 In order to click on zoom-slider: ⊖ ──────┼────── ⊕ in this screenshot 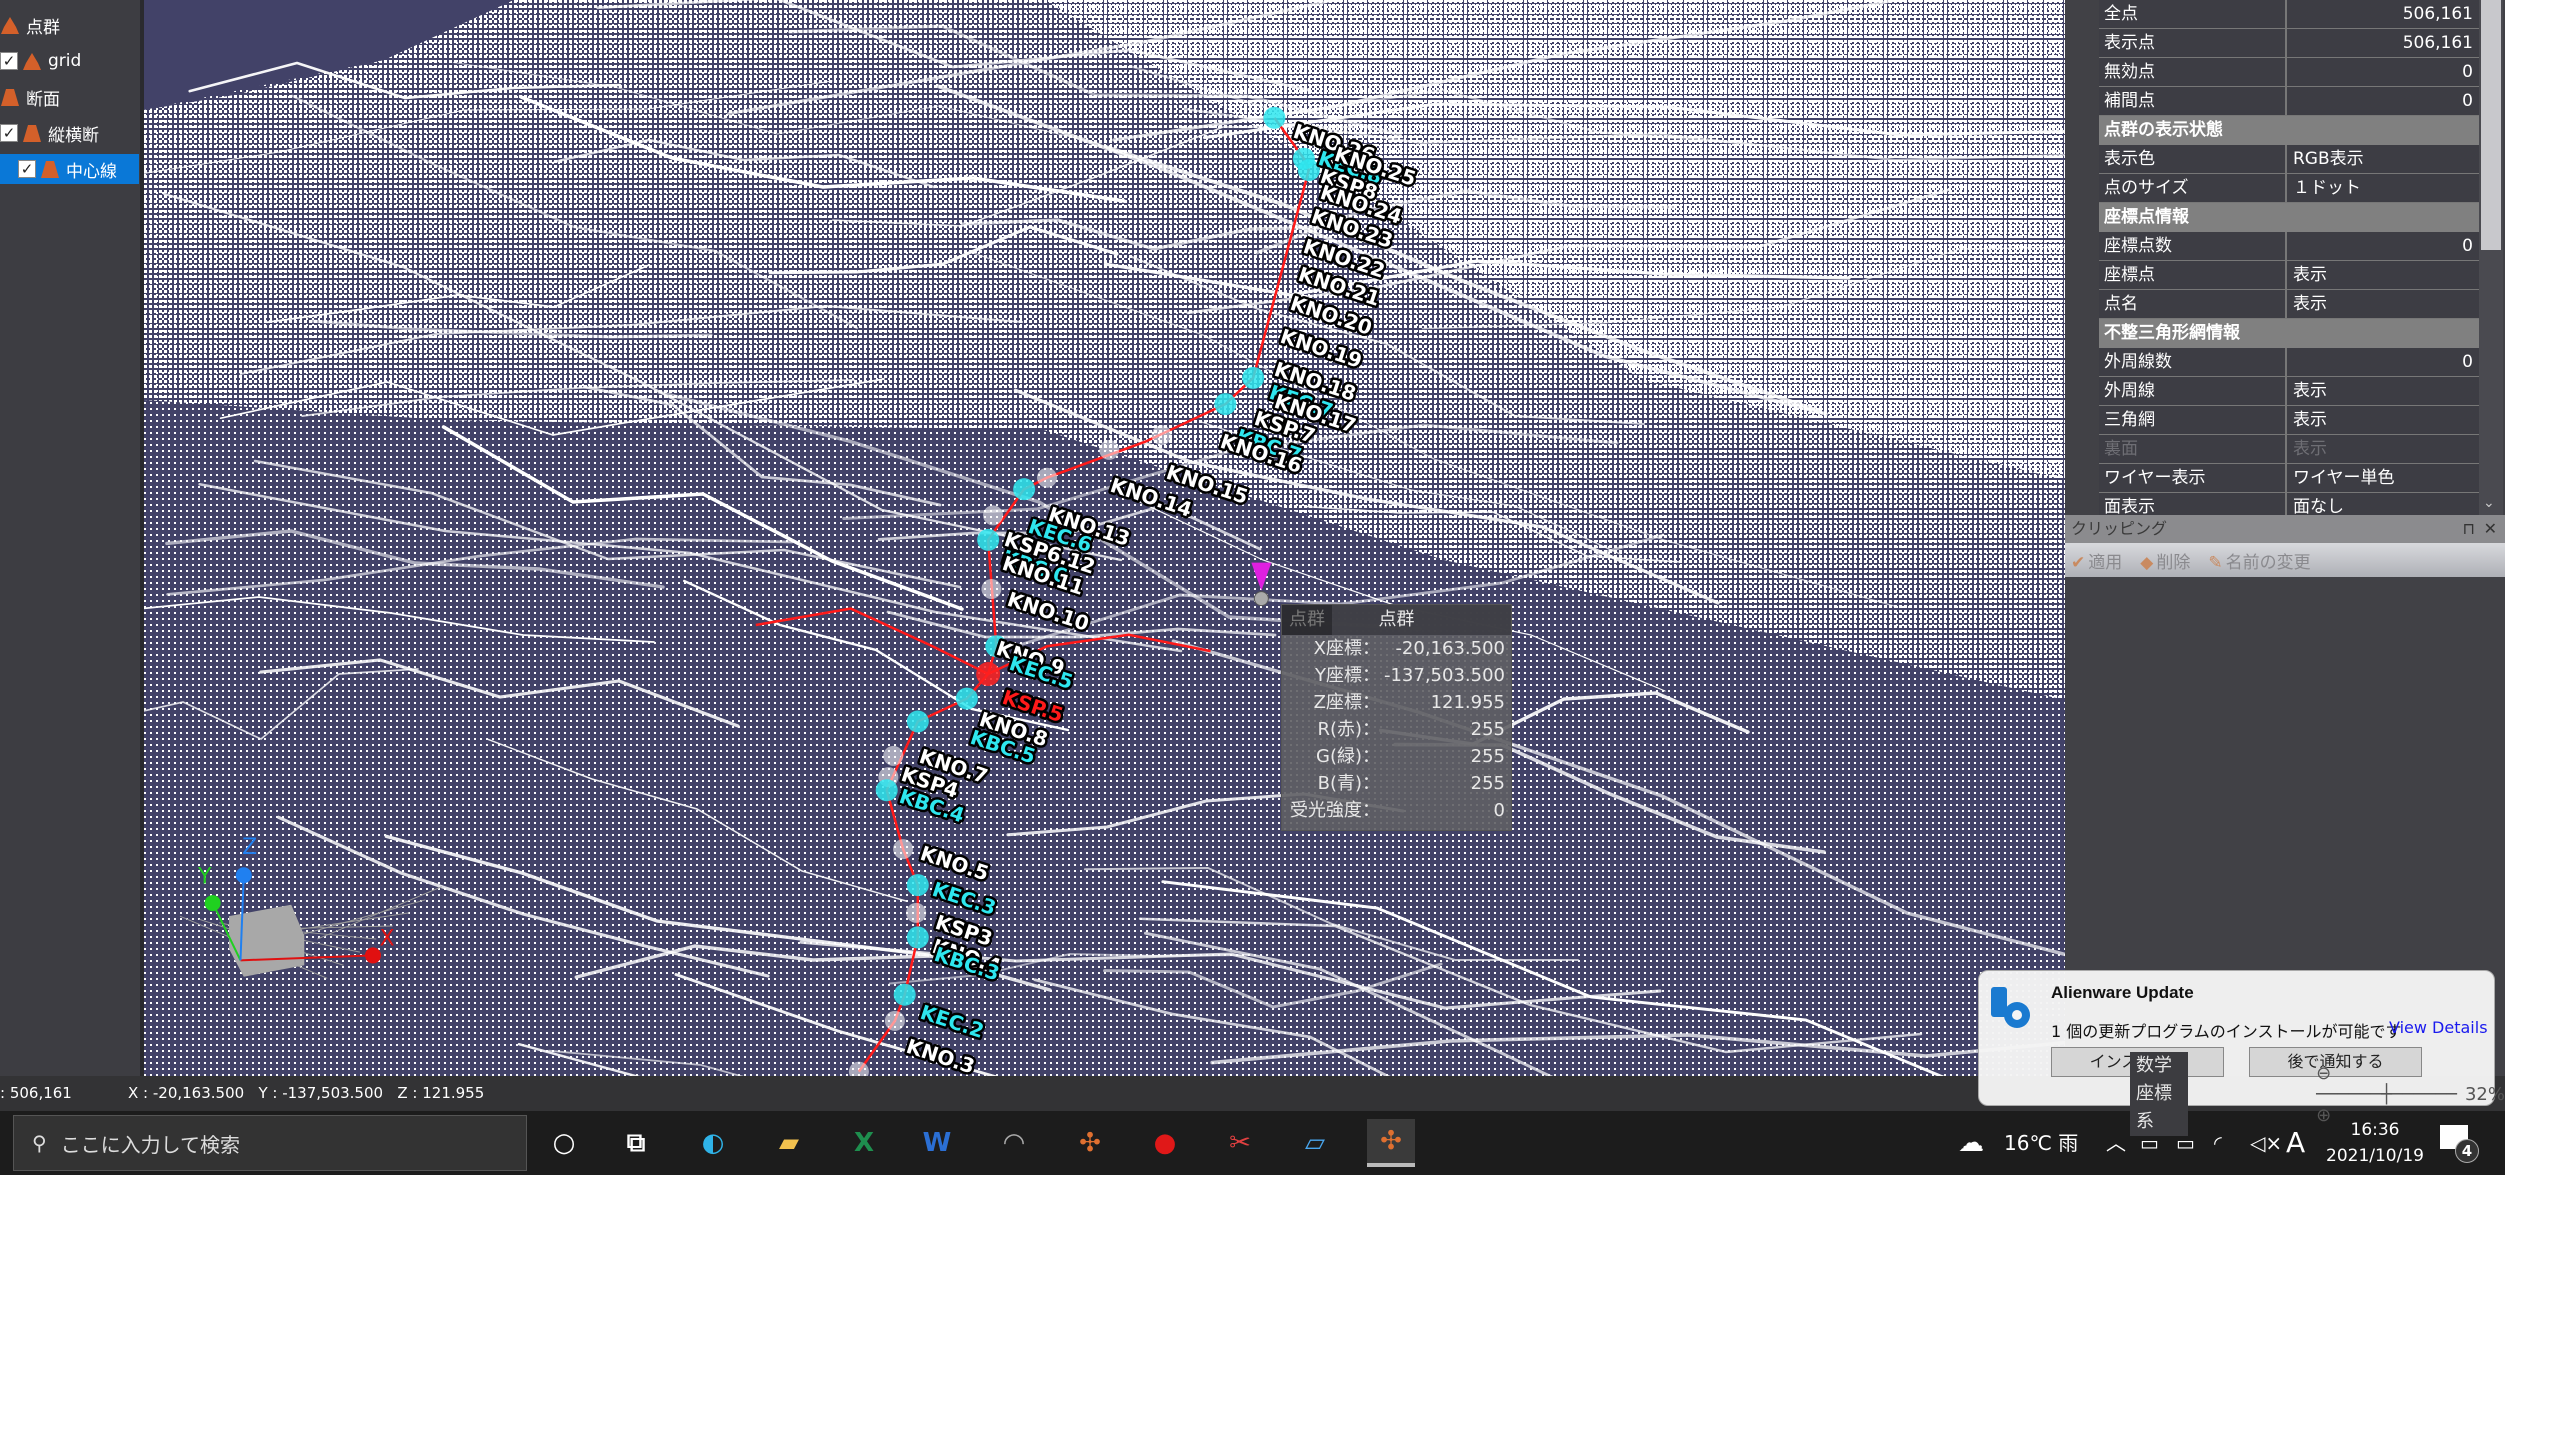, I will do `click(2386, 1094)`.